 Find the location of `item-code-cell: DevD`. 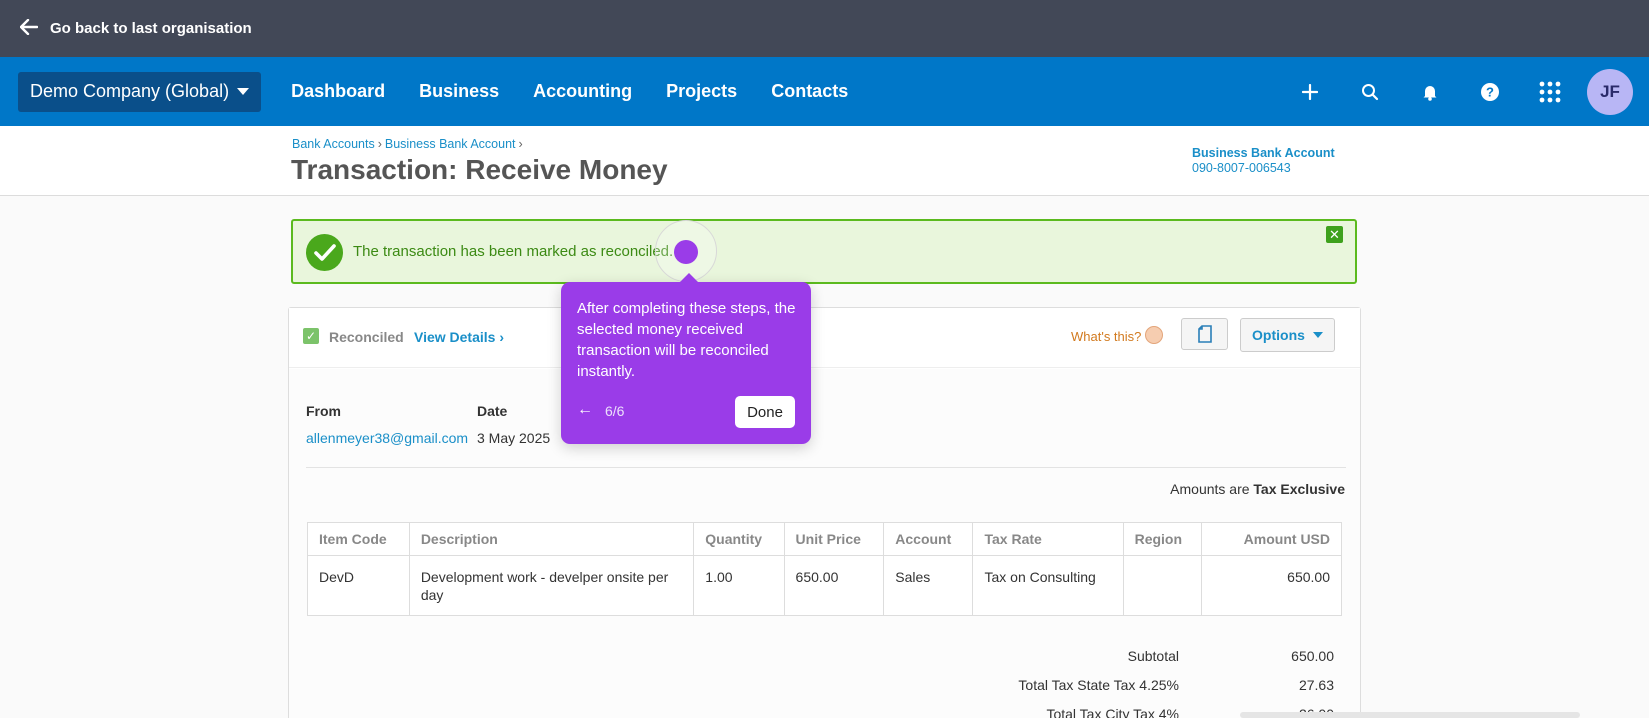

item-code-cell: DevD is located at coordinates (358, 585).